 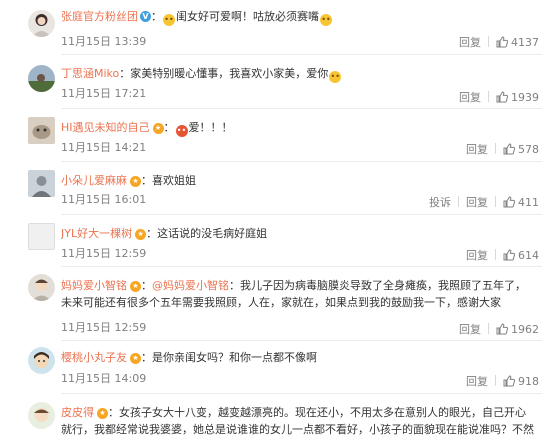 I want to click on comment-text: 我儿子因为病毒脑膜炎导致了全身瘫痪，我照顾了五年了，, so click(x=383, y=285).